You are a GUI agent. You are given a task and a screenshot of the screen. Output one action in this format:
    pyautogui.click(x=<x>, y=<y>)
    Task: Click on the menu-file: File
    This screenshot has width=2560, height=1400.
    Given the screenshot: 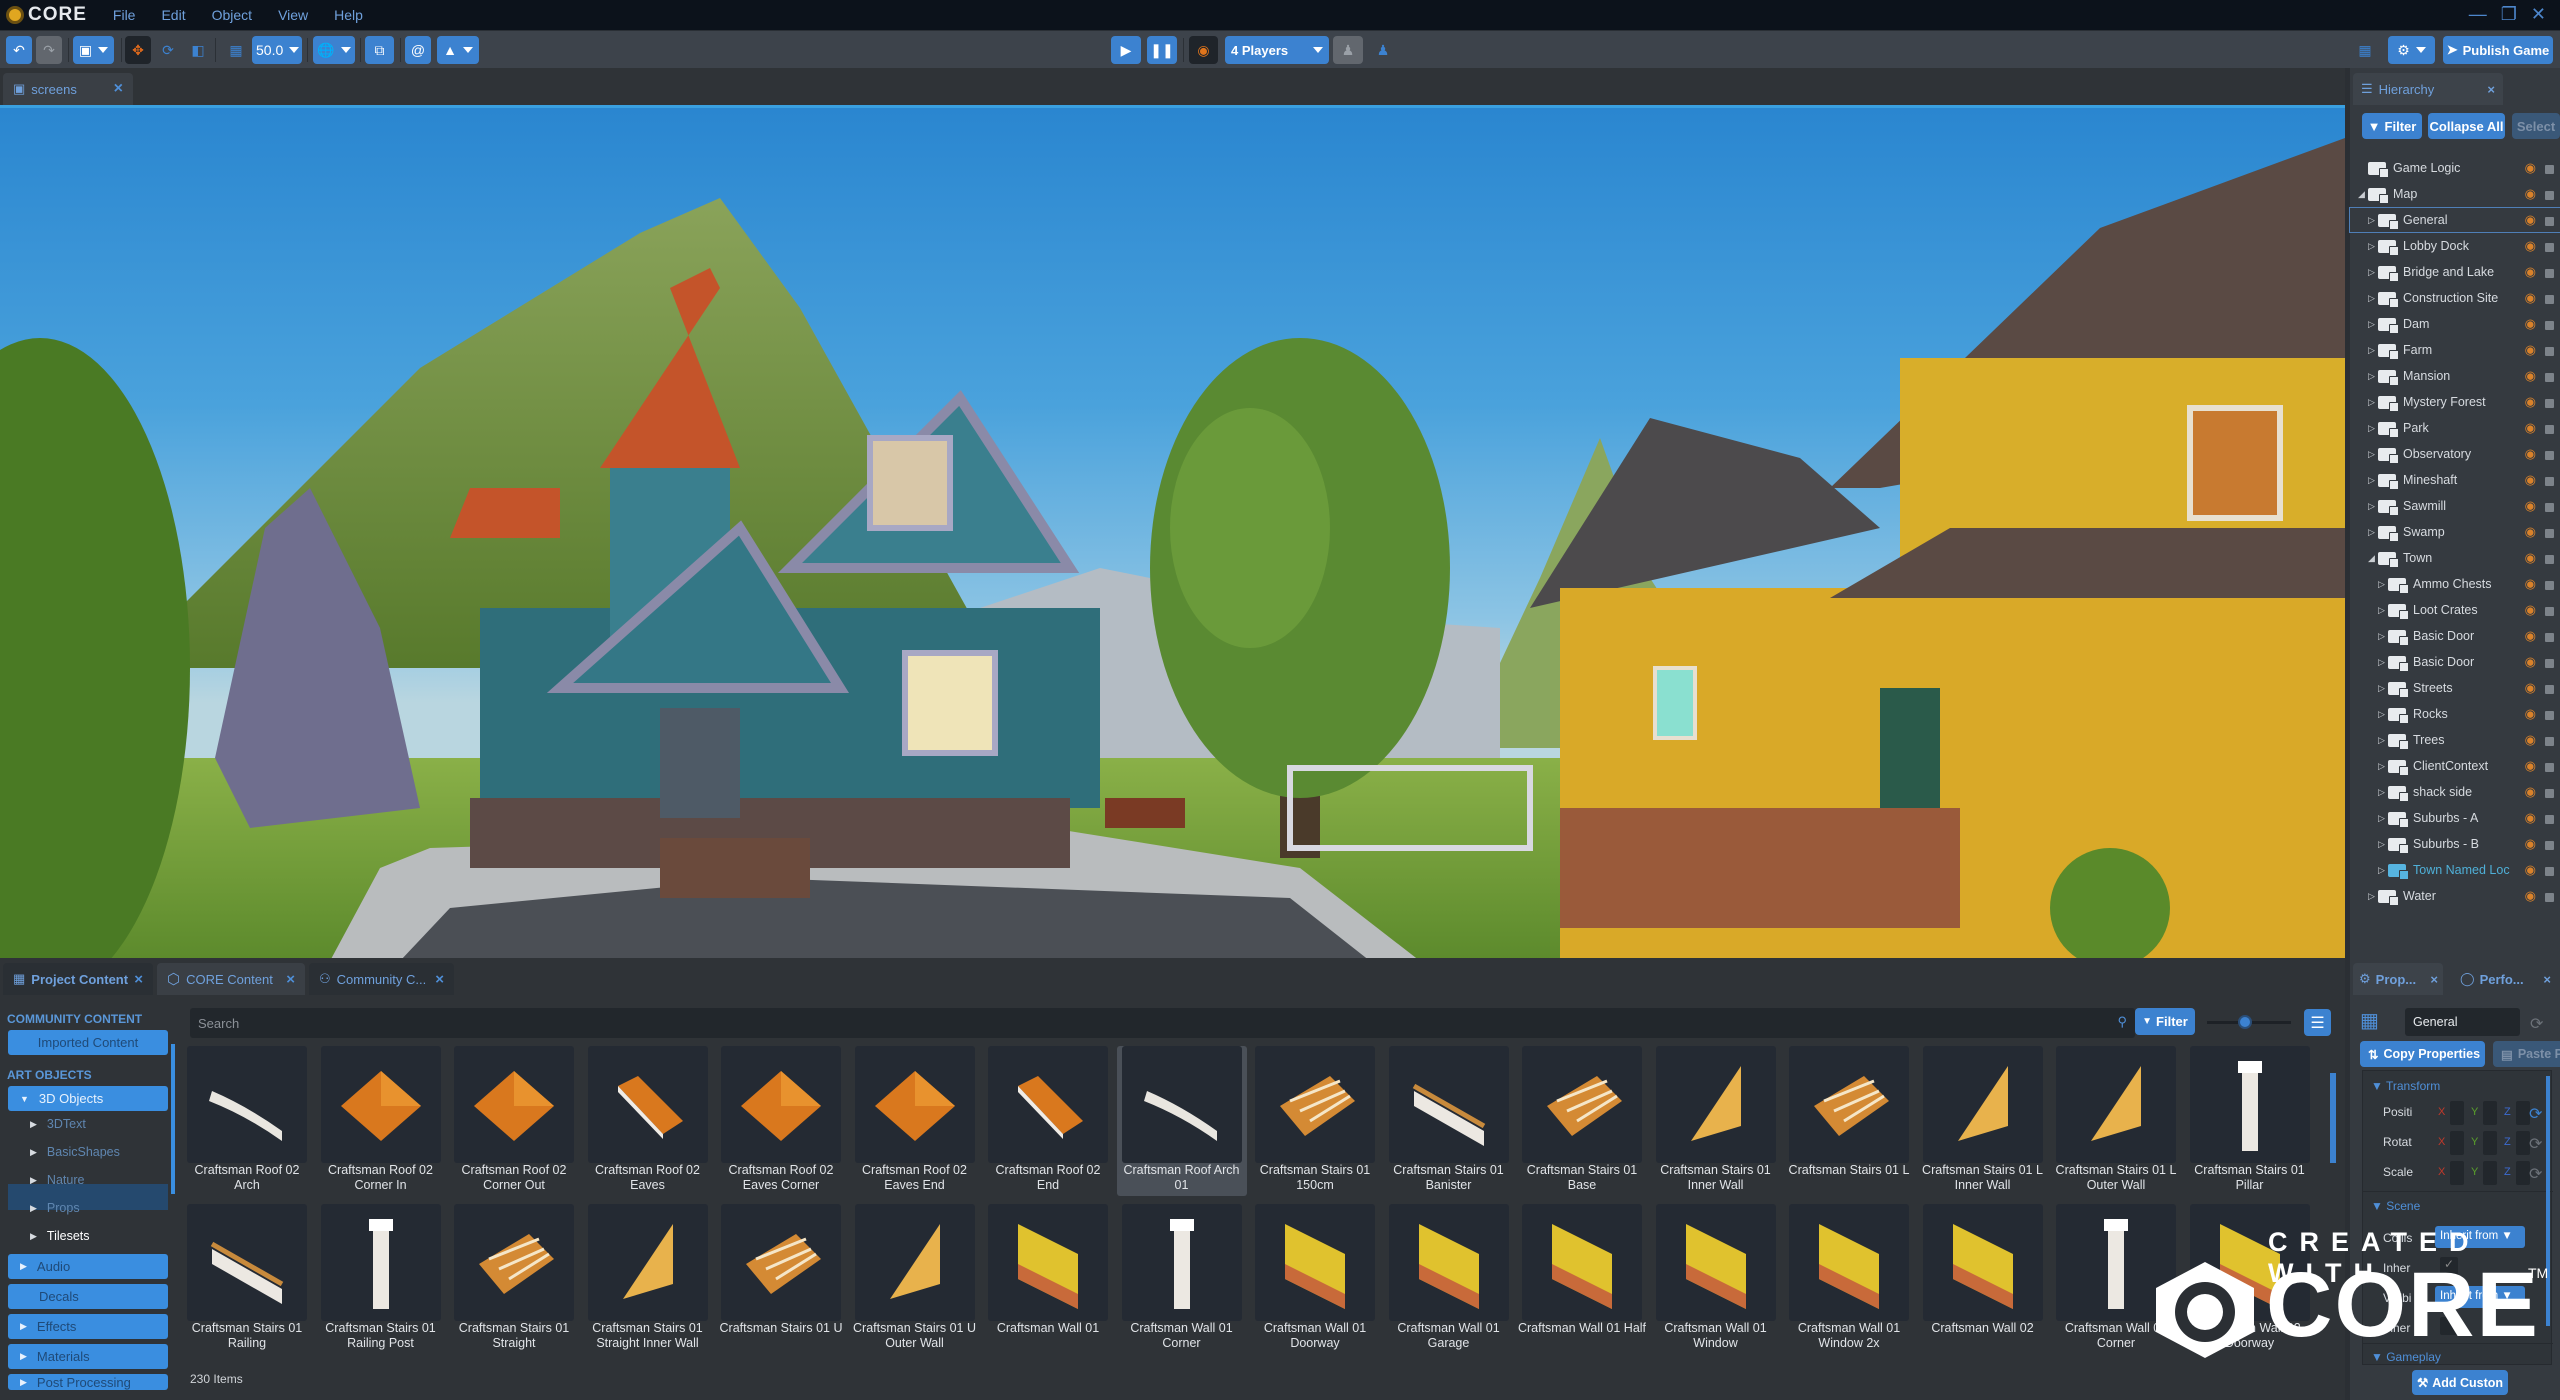 What is the action you would take?
    pyautogui.click(x=124, y=15)
    